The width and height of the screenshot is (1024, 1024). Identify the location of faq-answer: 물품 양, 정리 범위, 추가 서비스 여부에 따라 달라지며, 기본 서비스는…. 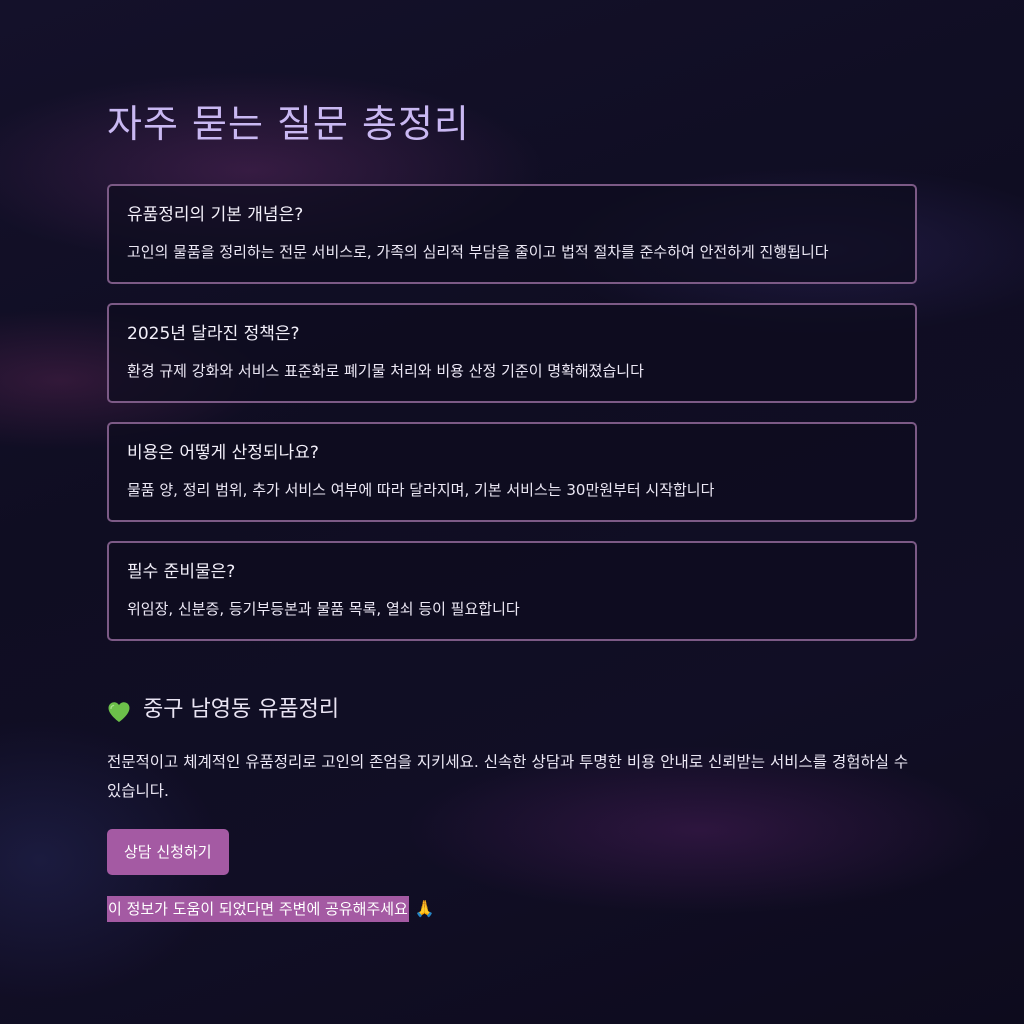
(421, 490).